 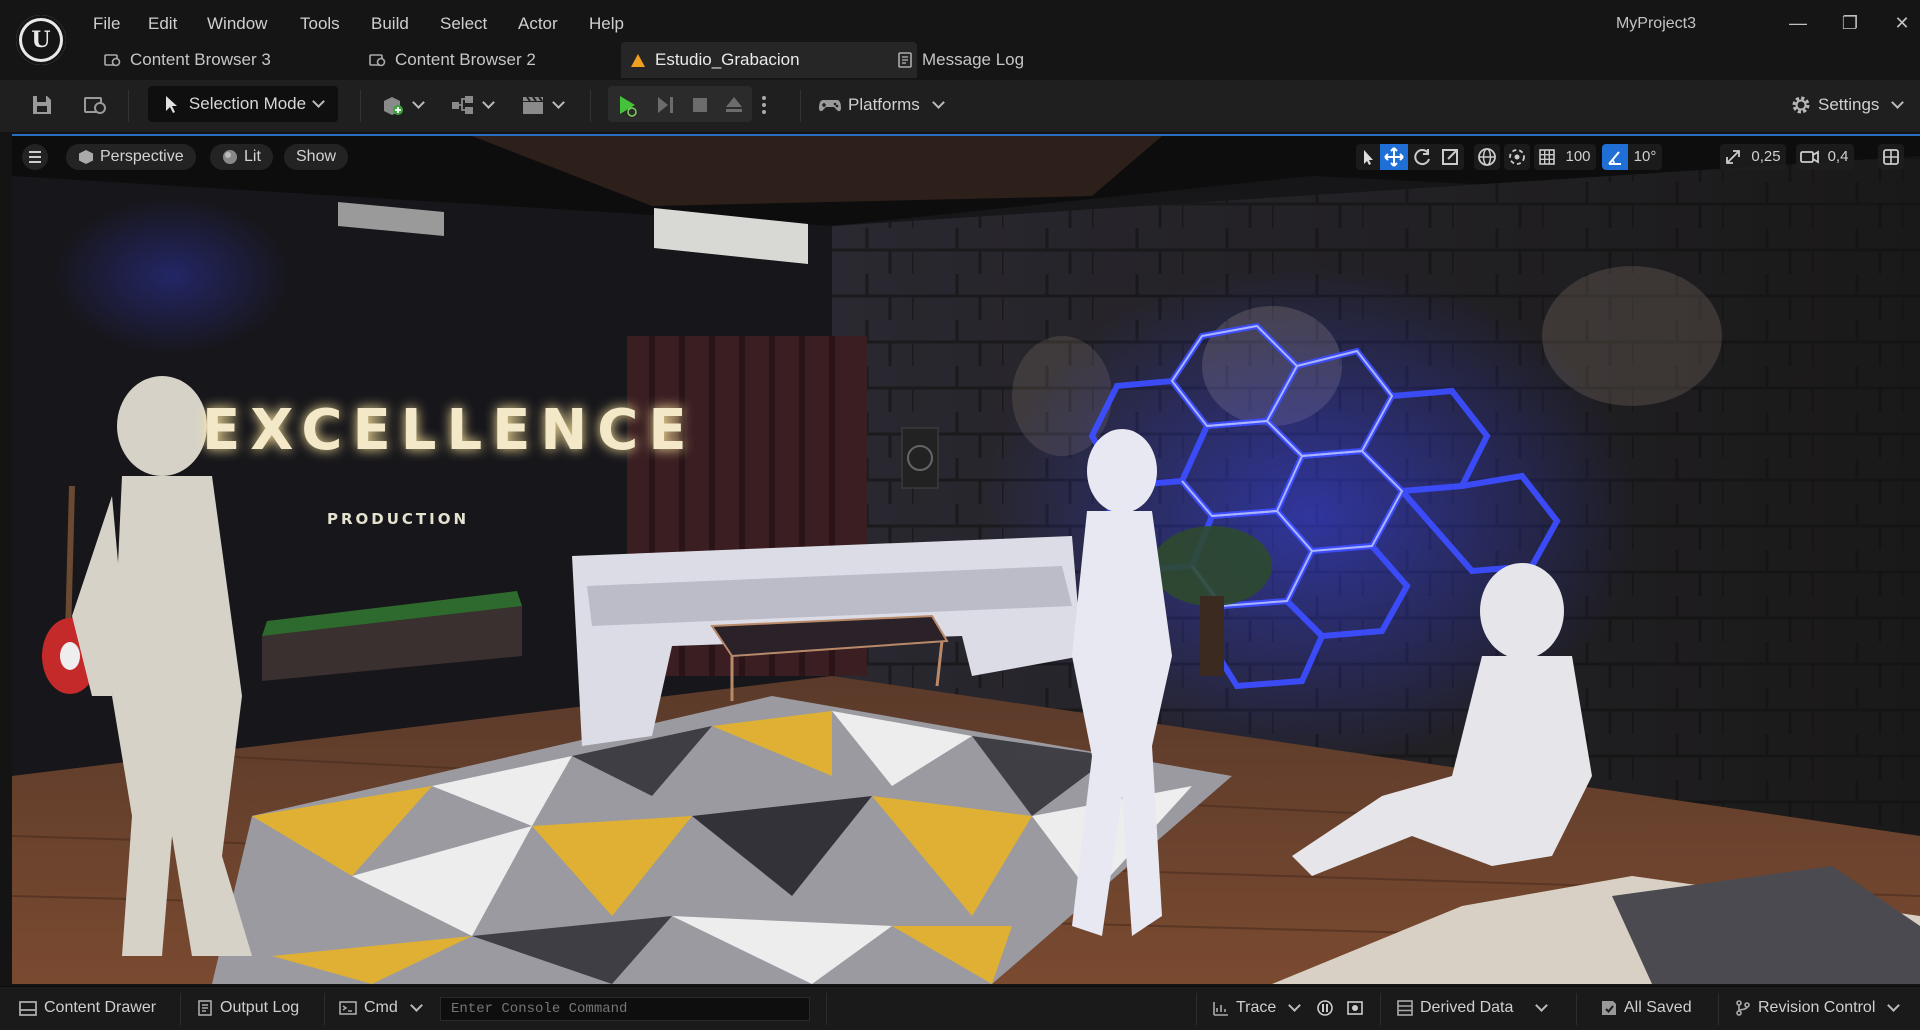 What do you see at coordinates (1645, 157) in the screenshot?
I see `rotation-snap-value: 10°` at bounding box center [1645, 157].